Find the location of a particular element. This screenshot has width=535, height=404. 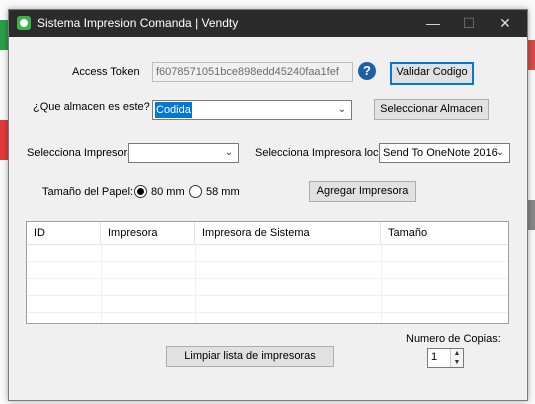

printer-label: Selecciona Impresora is located at coordinates (80, 153).